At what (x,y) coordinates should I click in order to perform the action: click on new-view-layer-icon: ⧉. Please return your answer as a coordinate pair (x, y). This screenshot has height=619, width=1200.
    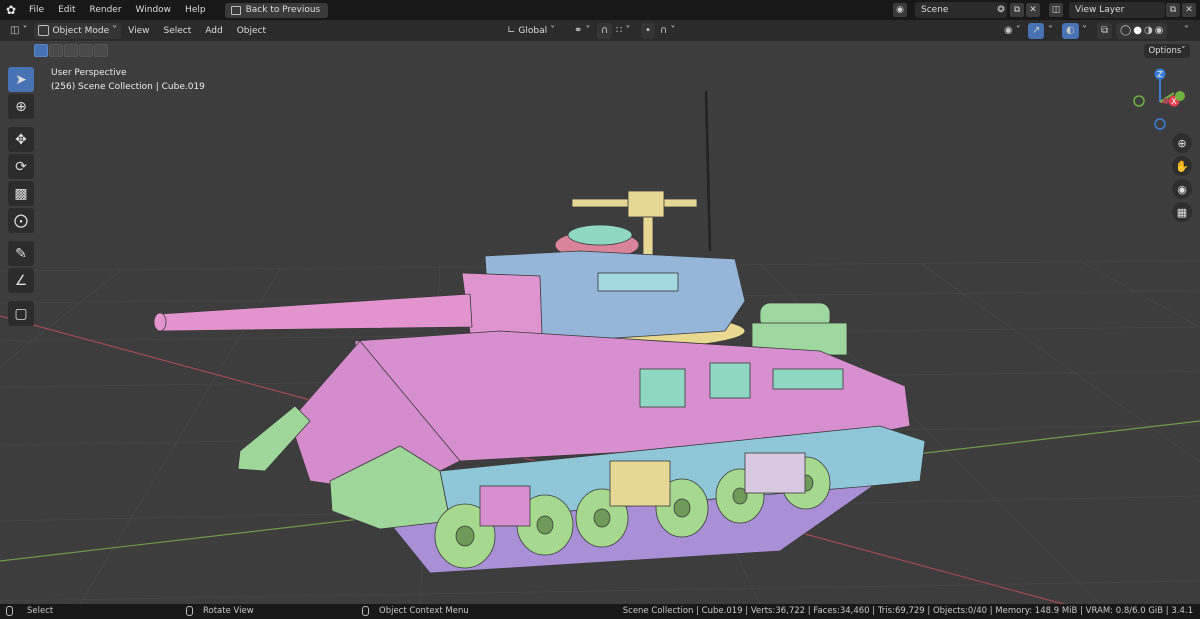
    Looking at the image, I should click on (1173, 10).